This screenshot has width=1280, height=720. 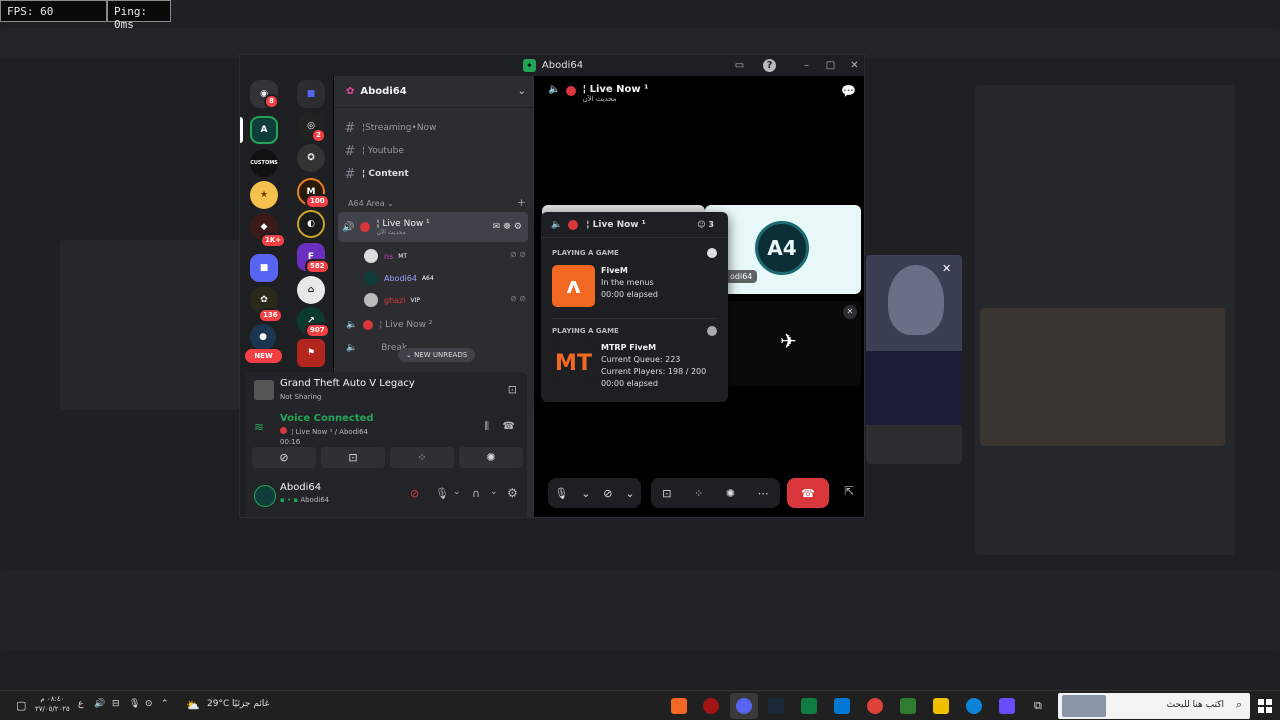 I want to click on clock: ٠٨:٤٠ م ٢٧/٠٥/٢٠٢٥, so click(x=52, y=704).